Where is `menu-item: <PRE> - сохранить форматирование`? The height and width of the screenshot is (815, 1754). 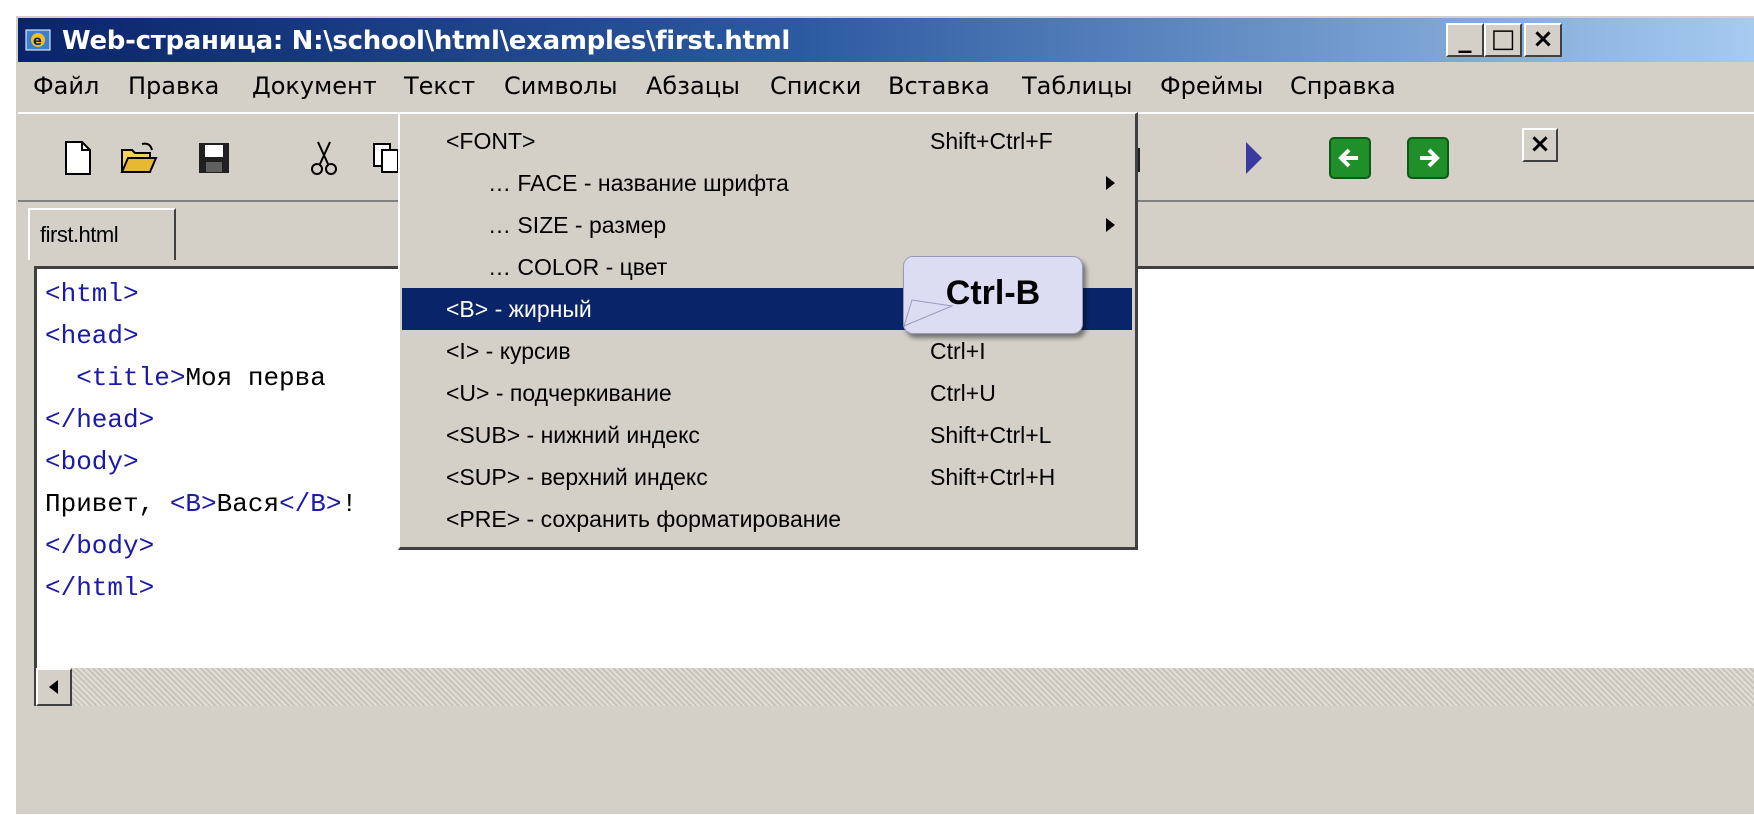
menu-item: <PRE> - сохранить форматирование is located at coordinates (767, 519).